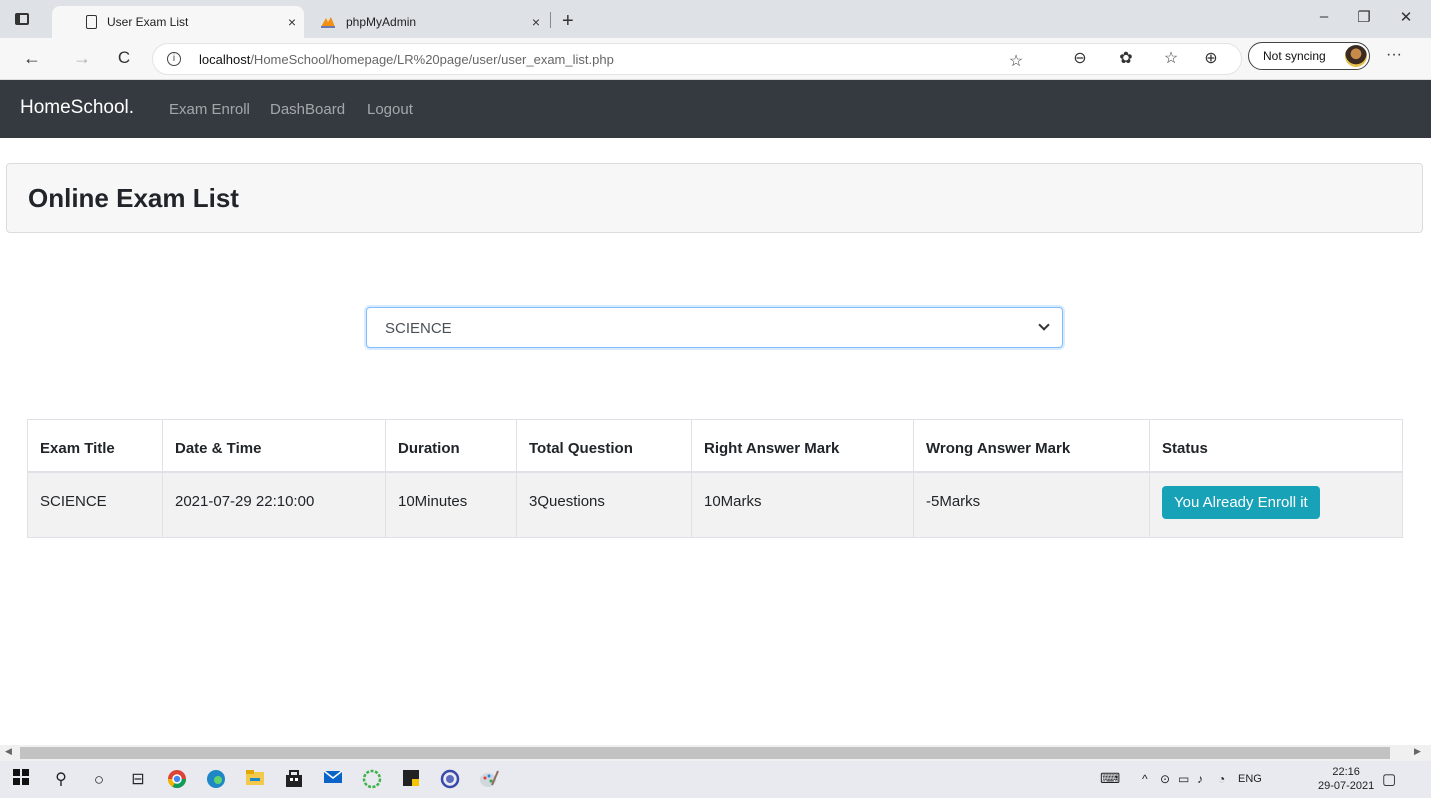 The width and height of the screenshot is (1431, 798). Describe the element at coordinates (1200, 779) in the screenshot. I see `volume-icon: ♪` at that location.